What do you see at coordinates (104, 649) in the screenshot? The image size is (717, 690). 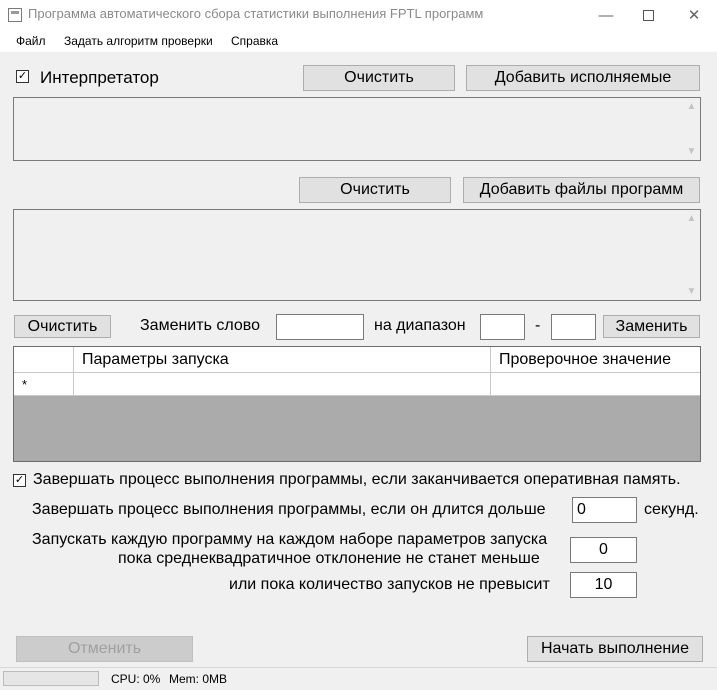 I see `cancel-button: Отменить` at bounding box center [104, 649].